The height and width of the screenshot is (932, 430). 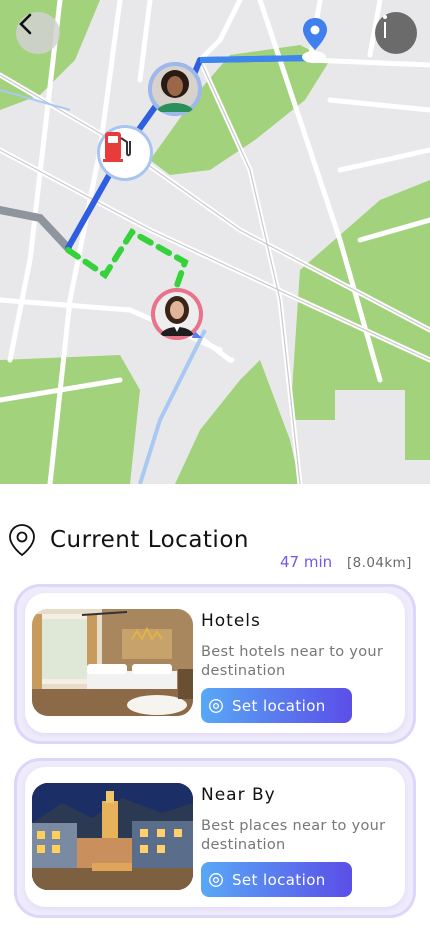 What do you see at coordinates (25, 24) in the screenshot?
I see `chevron-left-icon` at bounding box center [25, 24].